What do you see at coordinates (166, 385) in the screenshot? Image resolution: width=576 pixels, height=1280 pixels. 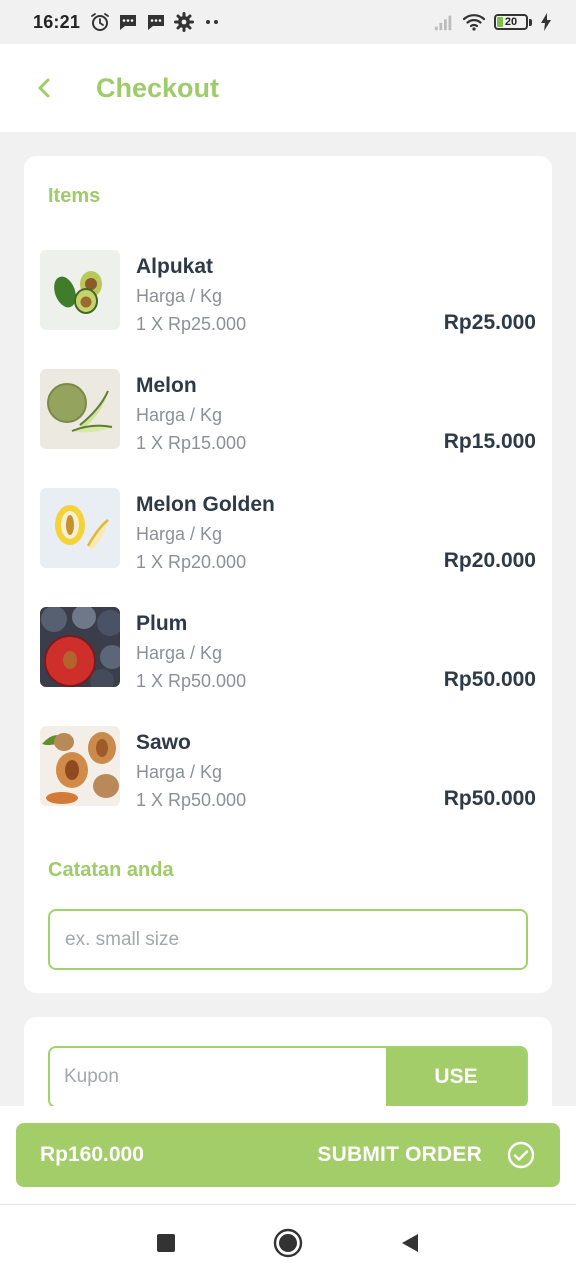 I see `item-name: Melon` at bounding box center [166, 385].